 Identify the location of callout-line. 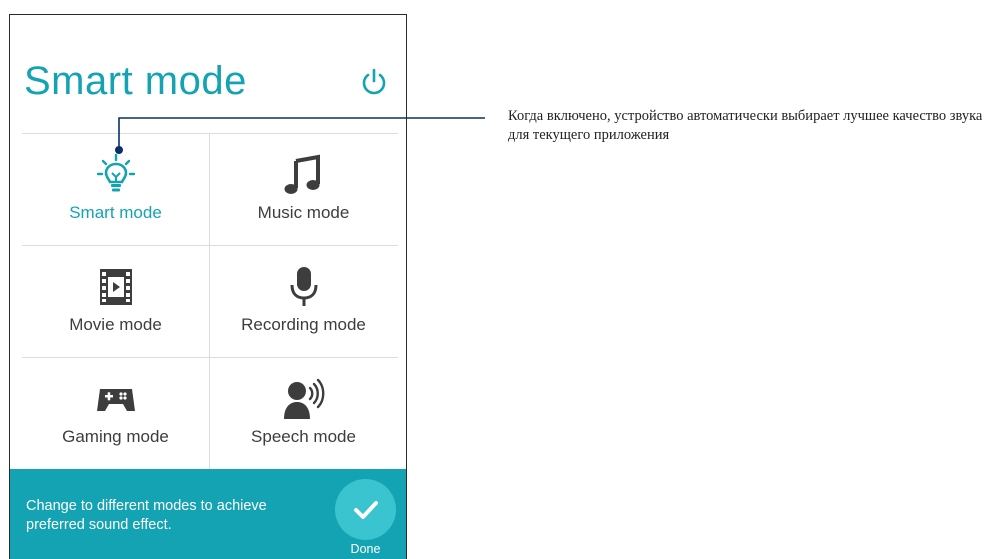
(300, 135).